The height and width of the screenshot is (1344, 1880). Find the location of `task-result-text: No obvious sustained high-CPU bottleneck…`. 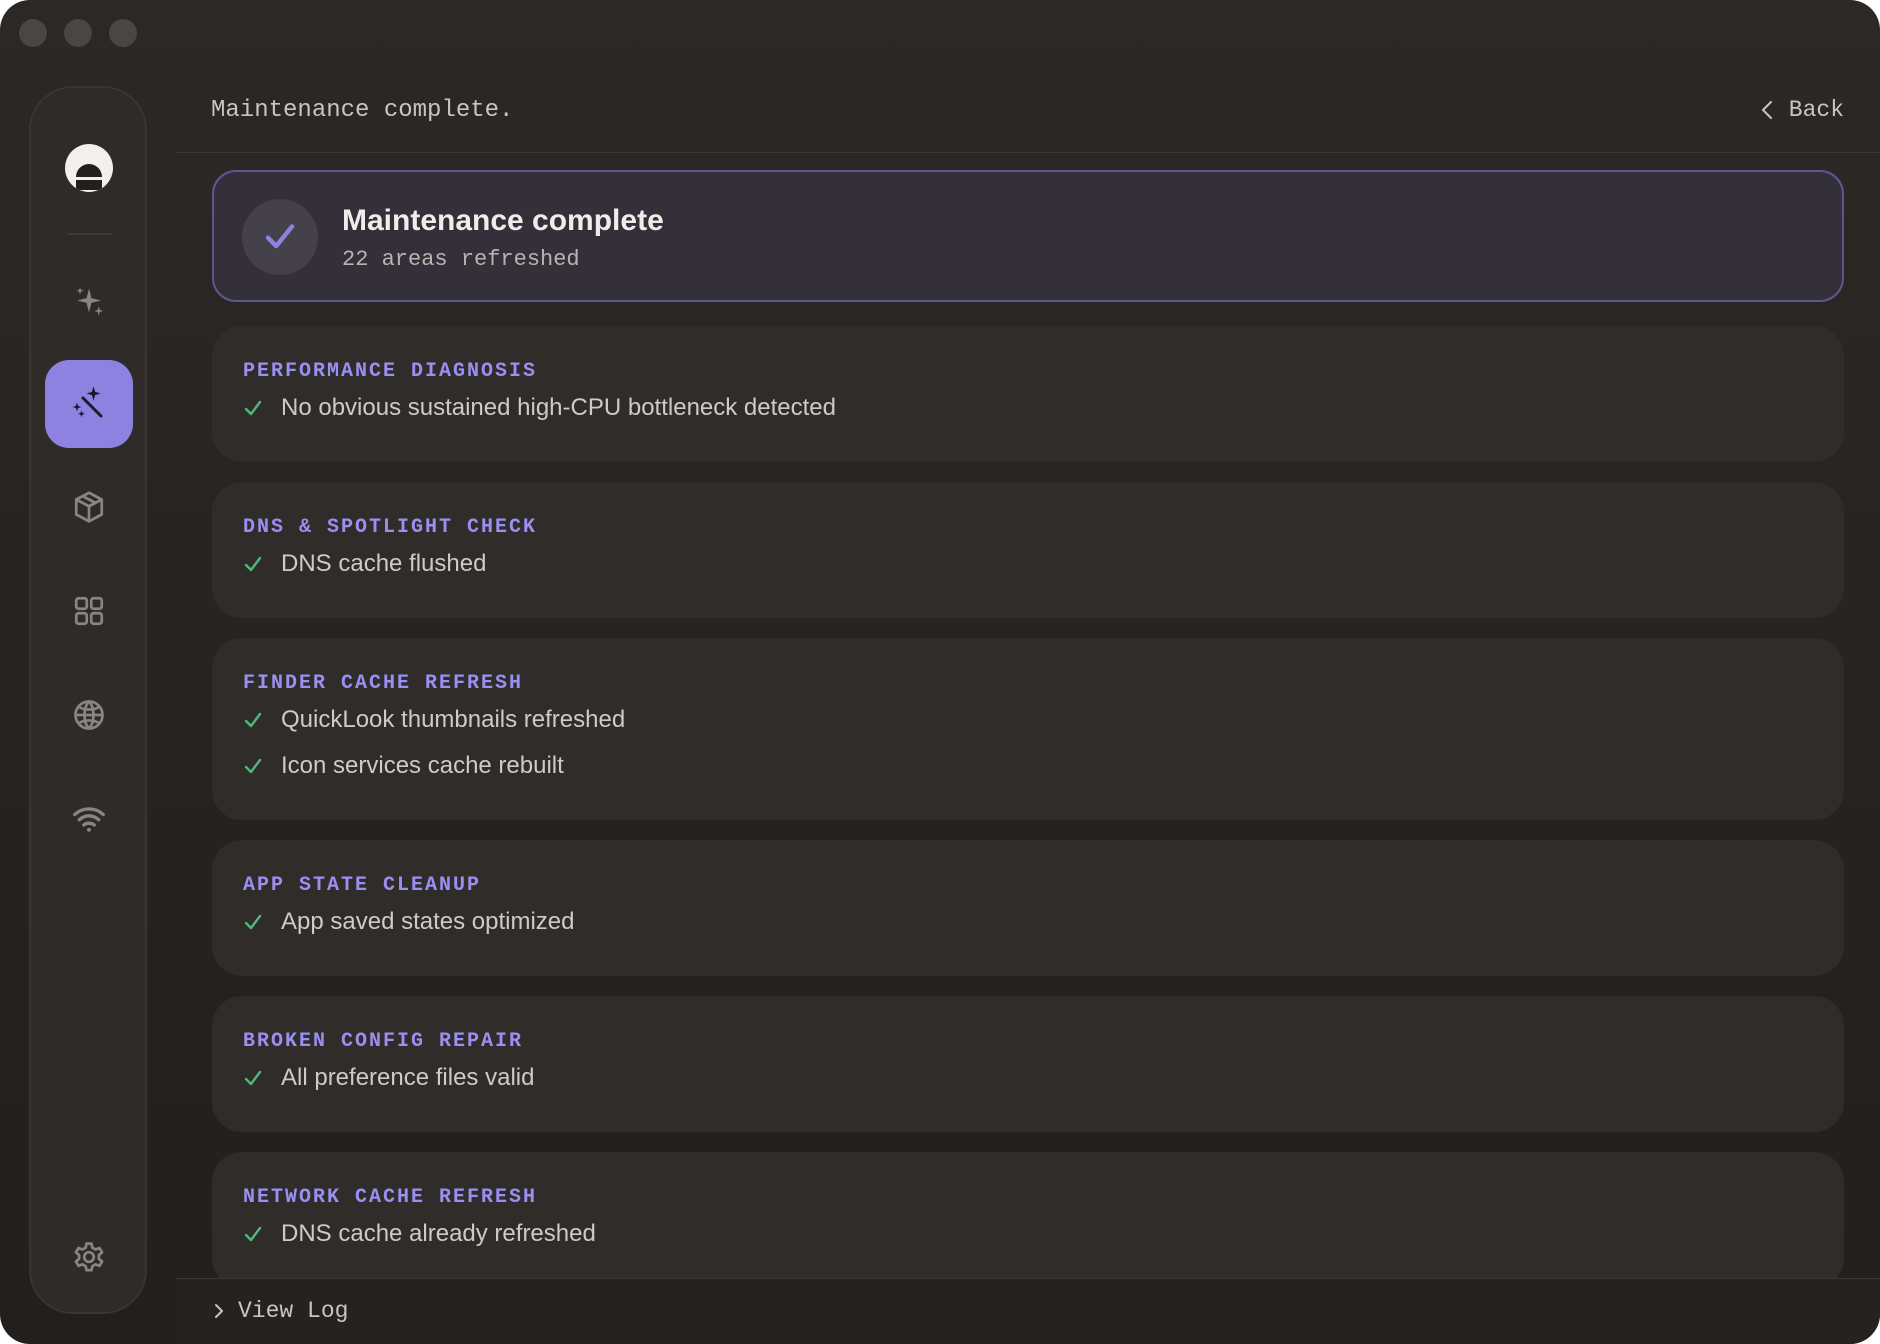

task-result-text: No obvious sustained high-CPU bottleneck… is located at coordinates (558, 407).